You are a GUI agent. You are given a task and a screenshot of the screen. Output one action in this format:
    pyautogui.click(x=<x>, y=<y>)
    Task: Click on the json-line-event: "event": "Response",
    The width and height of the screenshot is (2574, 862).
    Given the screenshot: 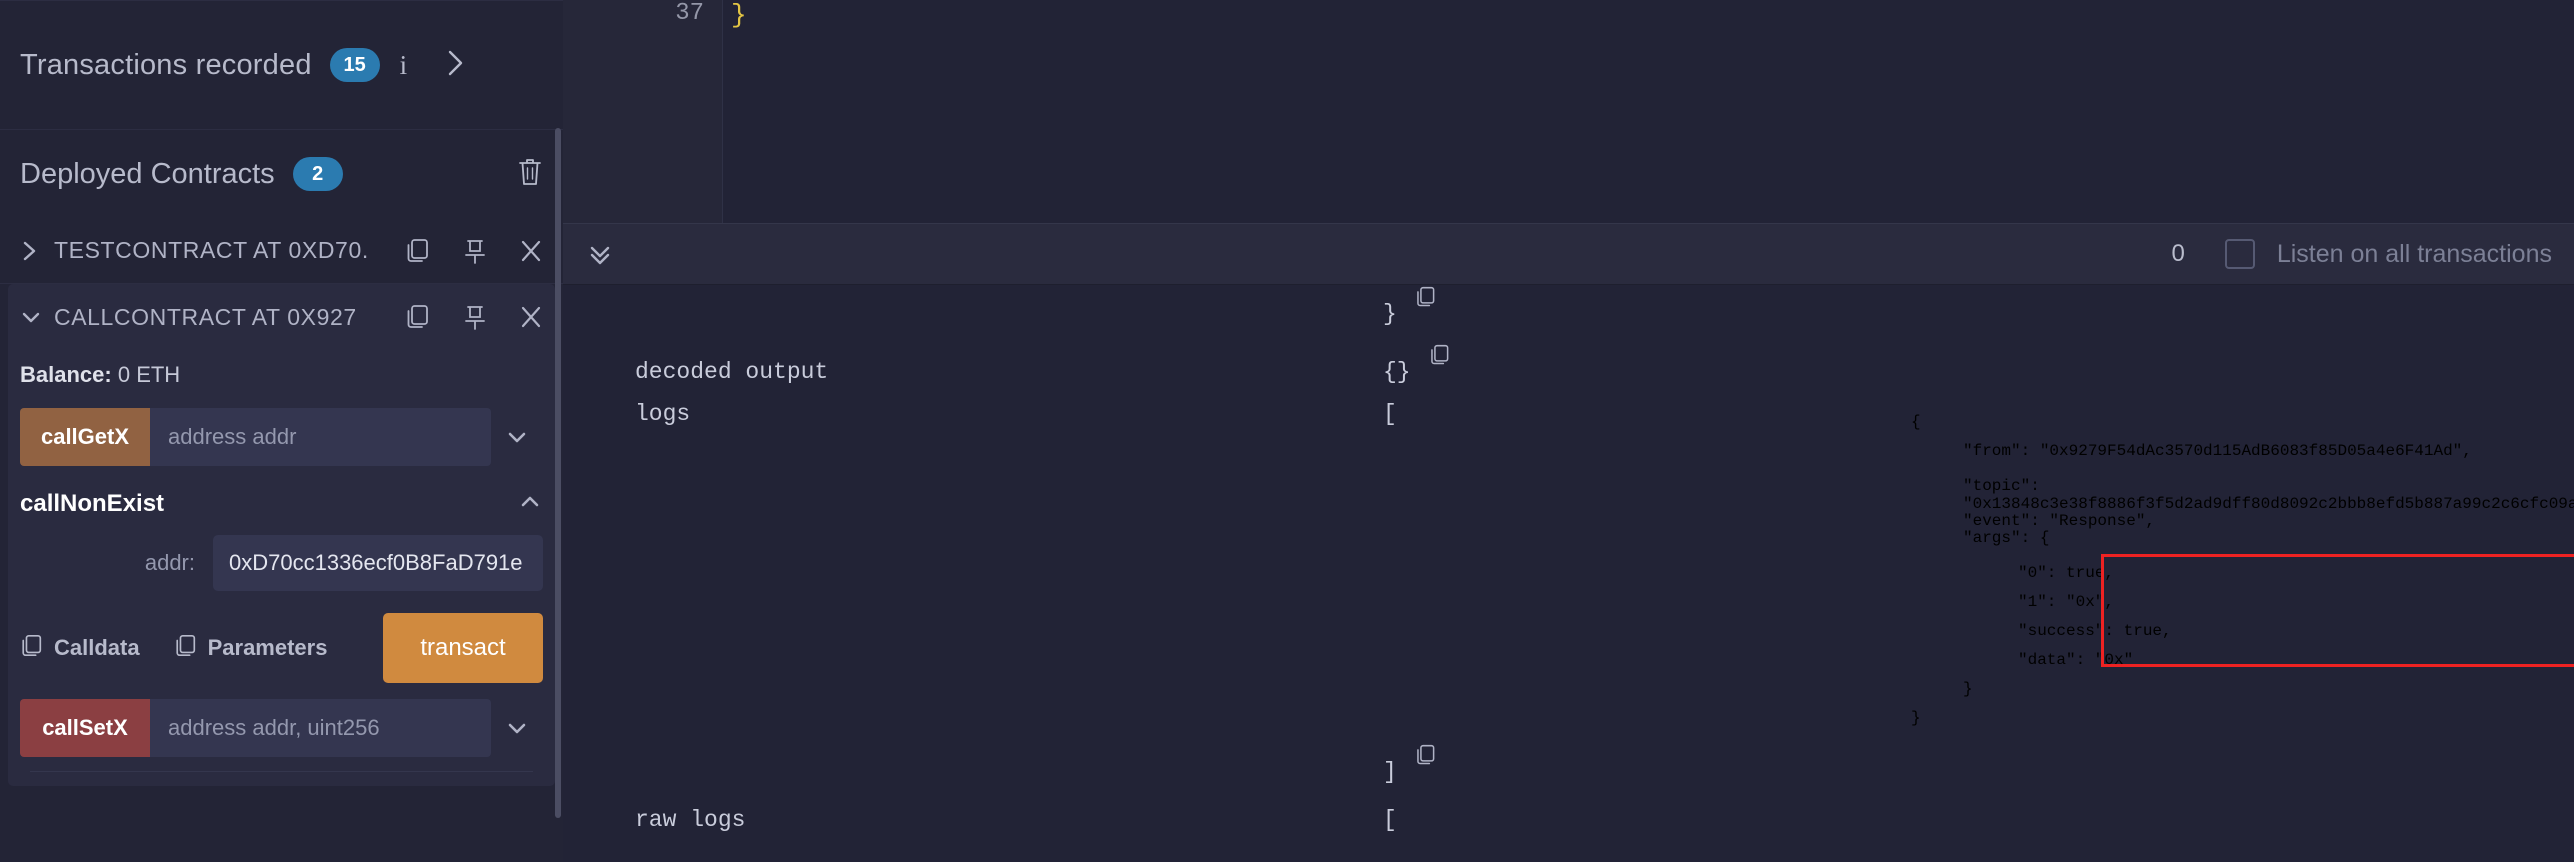 What is the action you would take?
    pyautogui.click(x=2059, y=521)
    